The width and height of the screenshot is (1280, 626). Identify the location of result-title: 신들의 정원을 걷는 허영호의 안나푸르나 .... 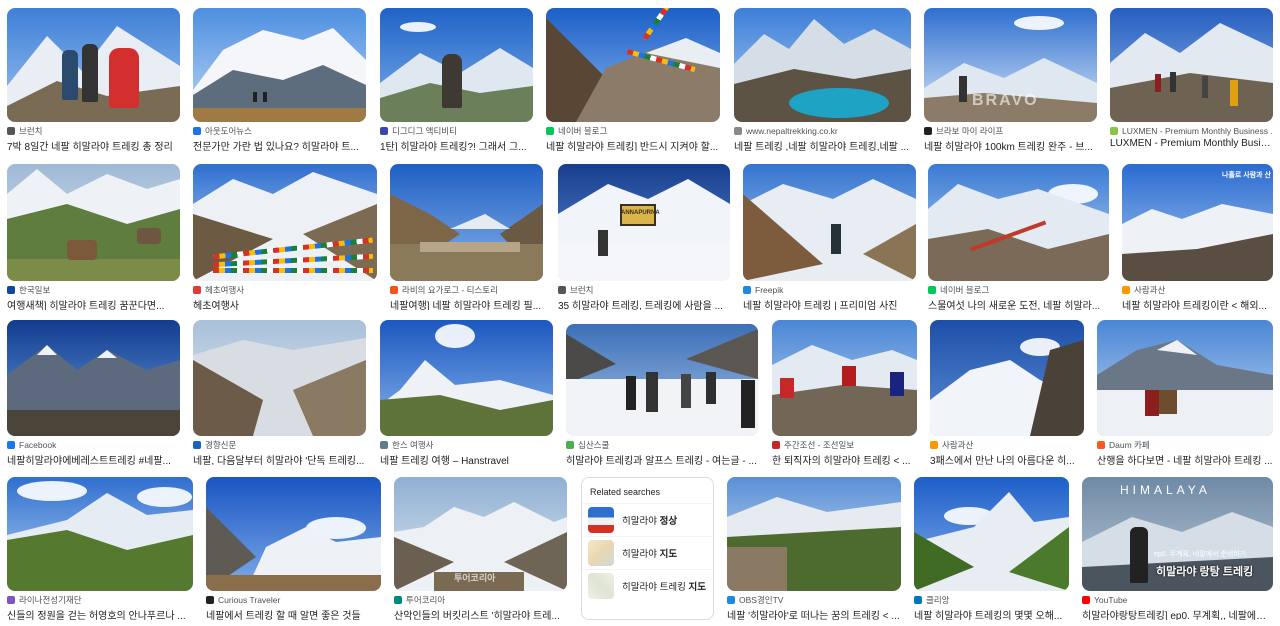
(100, 613).